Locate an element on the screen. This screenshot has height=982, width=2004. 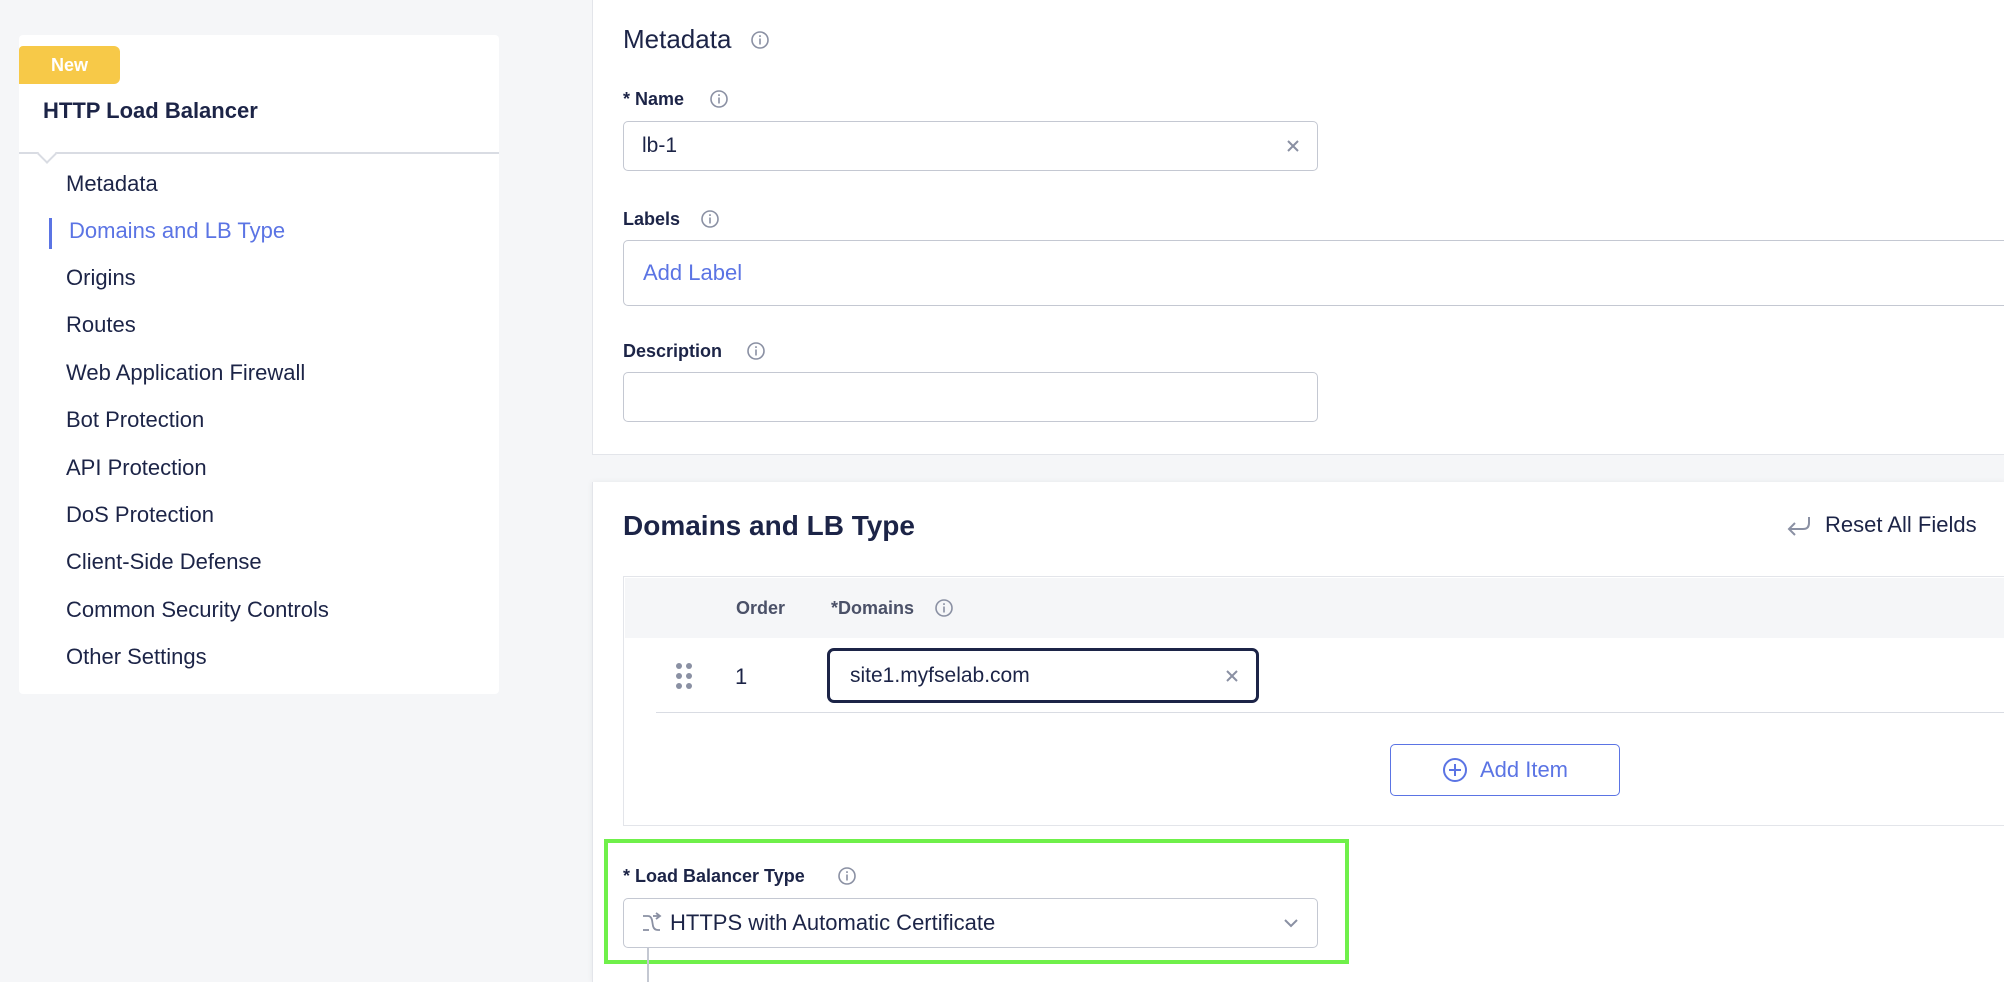
domain-input: site1.myfselab.com is located at coordinates (1043, 675).